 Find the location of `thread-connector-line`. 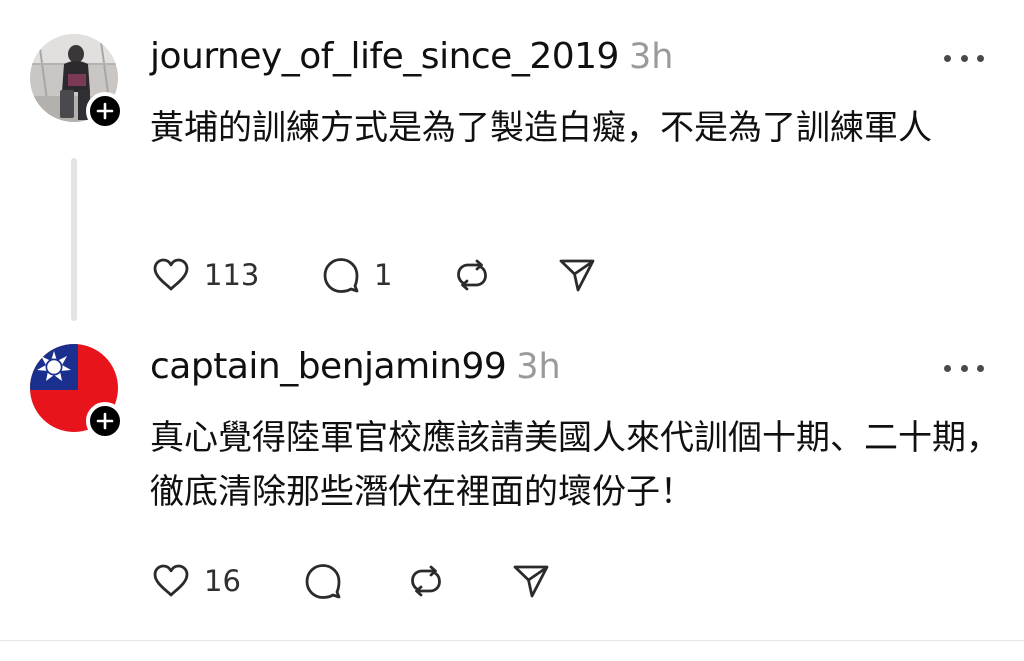

thread-connector-line is located at coordinates (74, 239).